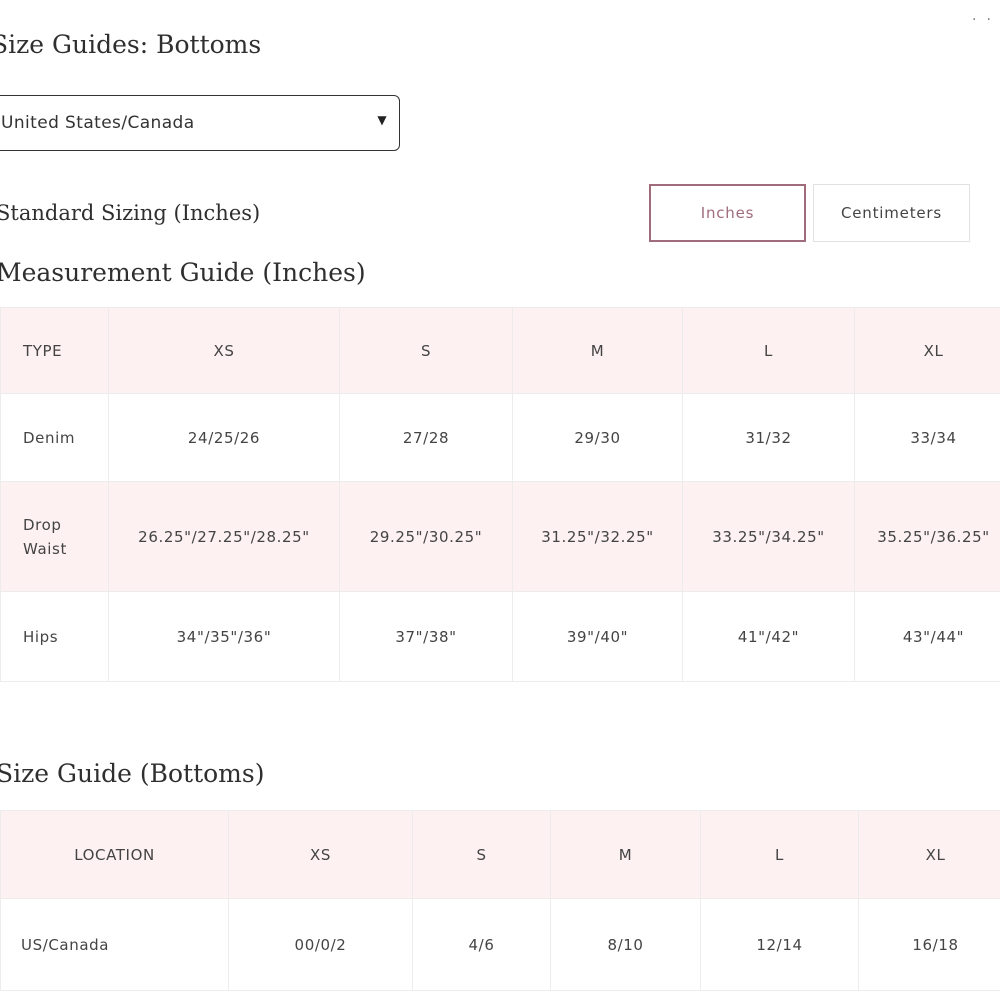  What do you see at coordinates (597, 437) in the screenshot?
I see `table-cell: 29/30` at bounding box center [597, 437].